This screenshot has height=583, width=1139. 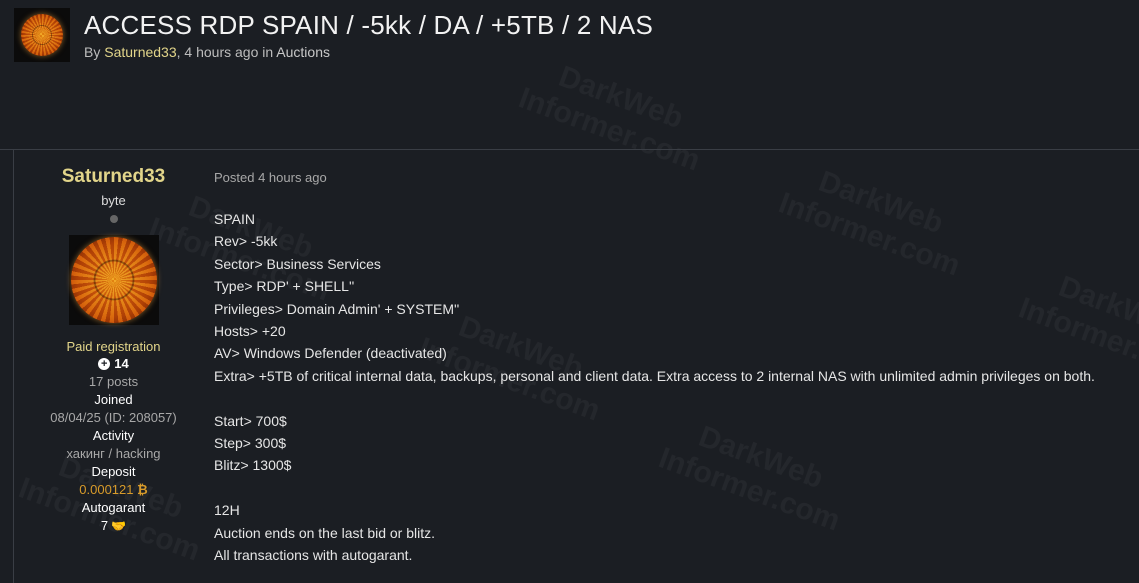 I want to click on autogarant-value: 7 🤝, so click(x=113, y=525).